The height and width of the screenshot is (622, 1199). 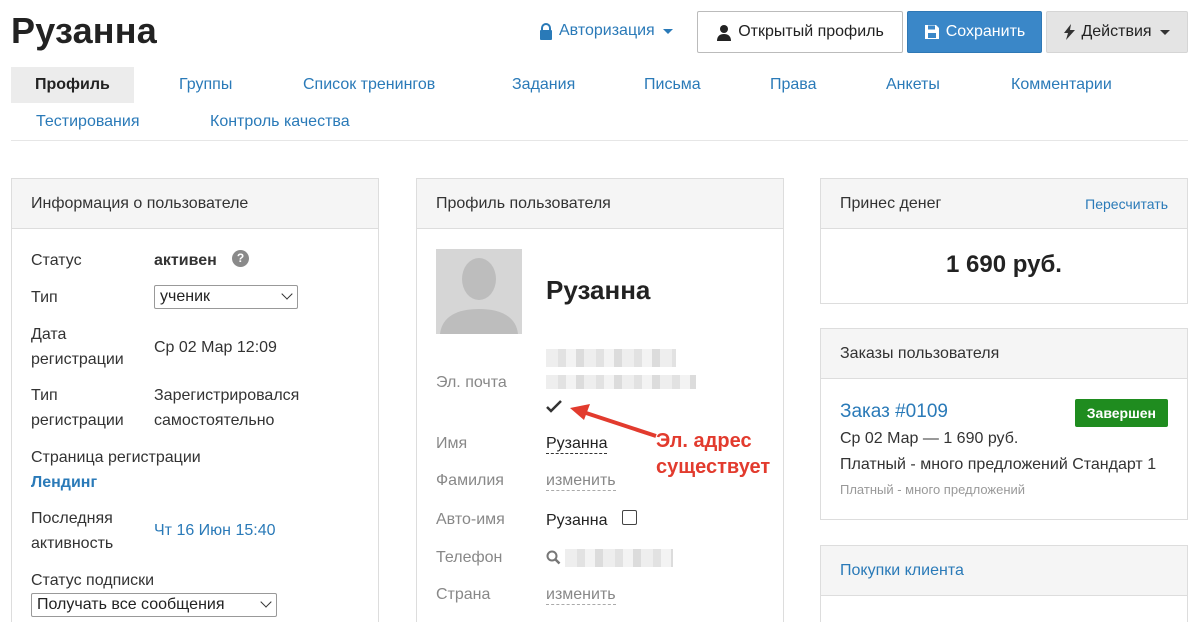 What do you see at coordinates (1061, 85) in the screenshot?
I see `tab-comments: Комментарии` at bounding box center [1061, 85].